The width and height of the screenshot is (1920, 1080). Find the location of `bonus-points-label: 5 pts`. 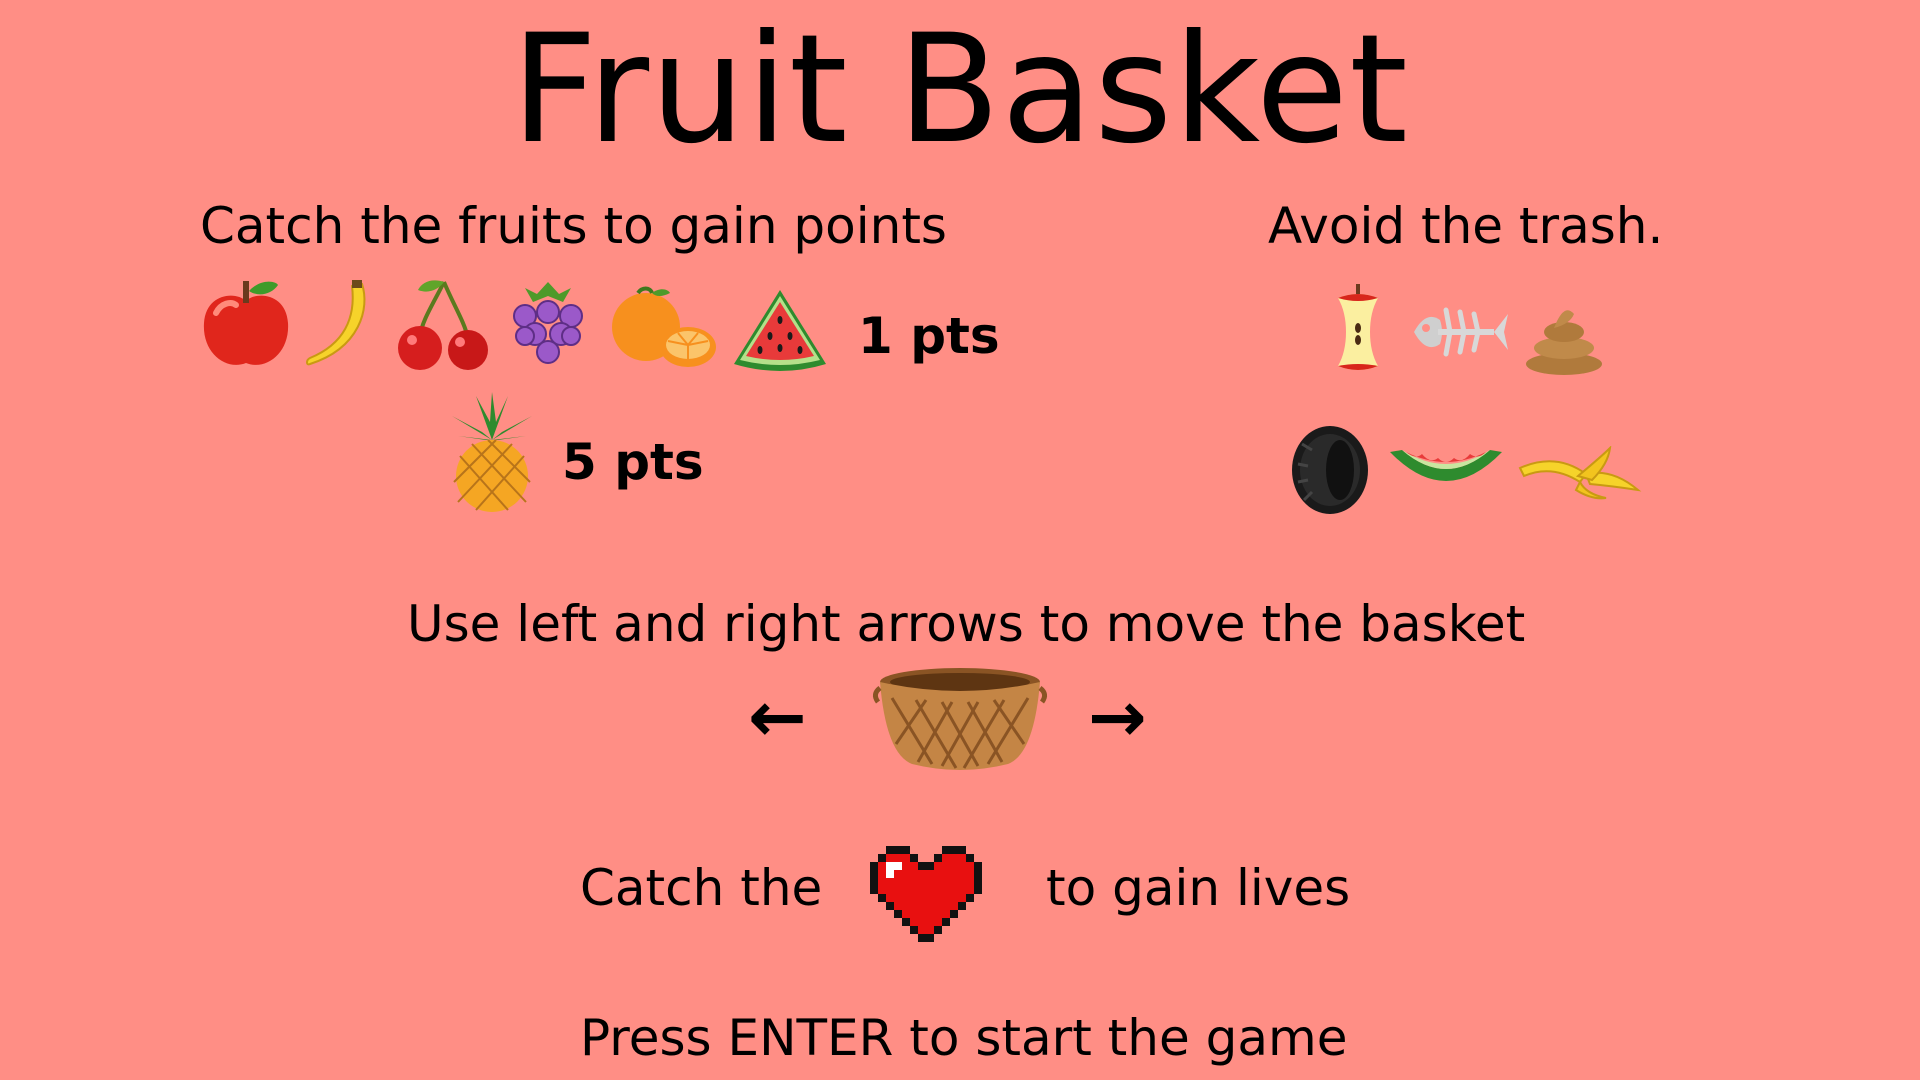

bonus-points-label: 5 pts is located at coordinates (633, 462).